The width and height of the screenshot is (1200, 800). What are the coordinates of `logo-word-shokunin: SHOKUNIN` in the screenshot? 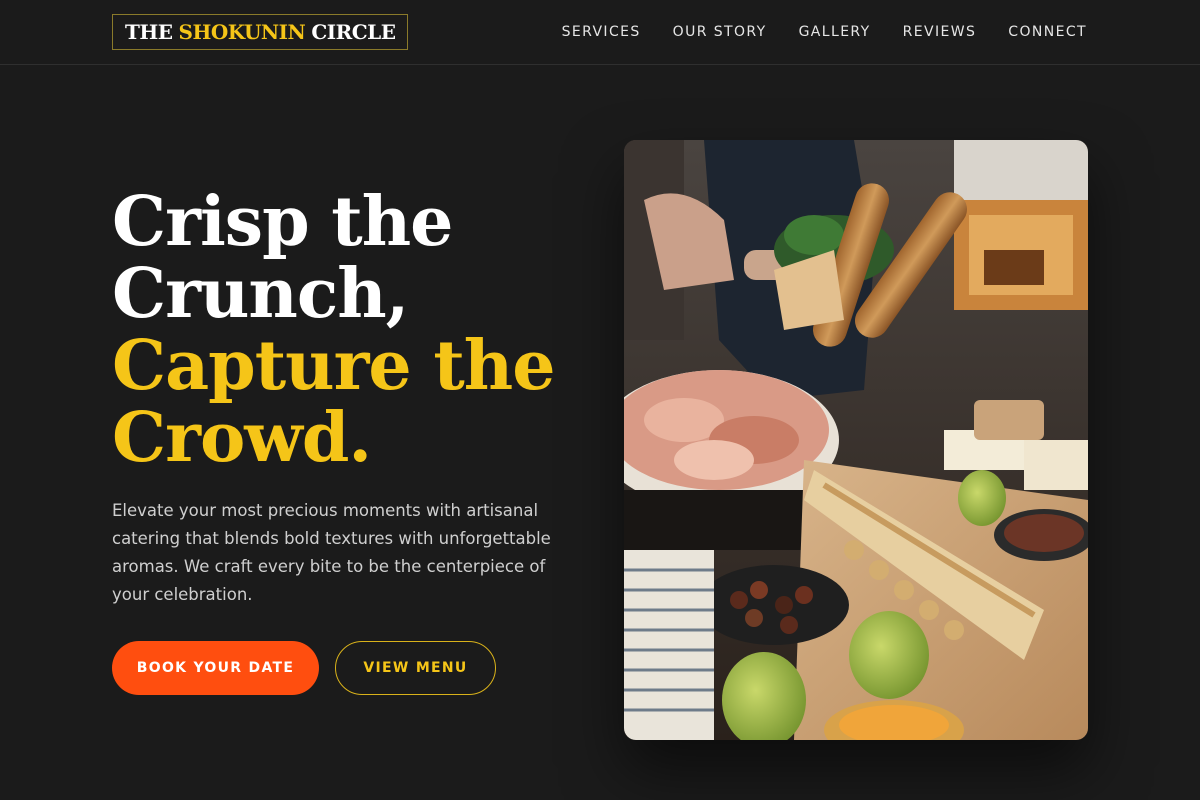 It's located at (242, 32).